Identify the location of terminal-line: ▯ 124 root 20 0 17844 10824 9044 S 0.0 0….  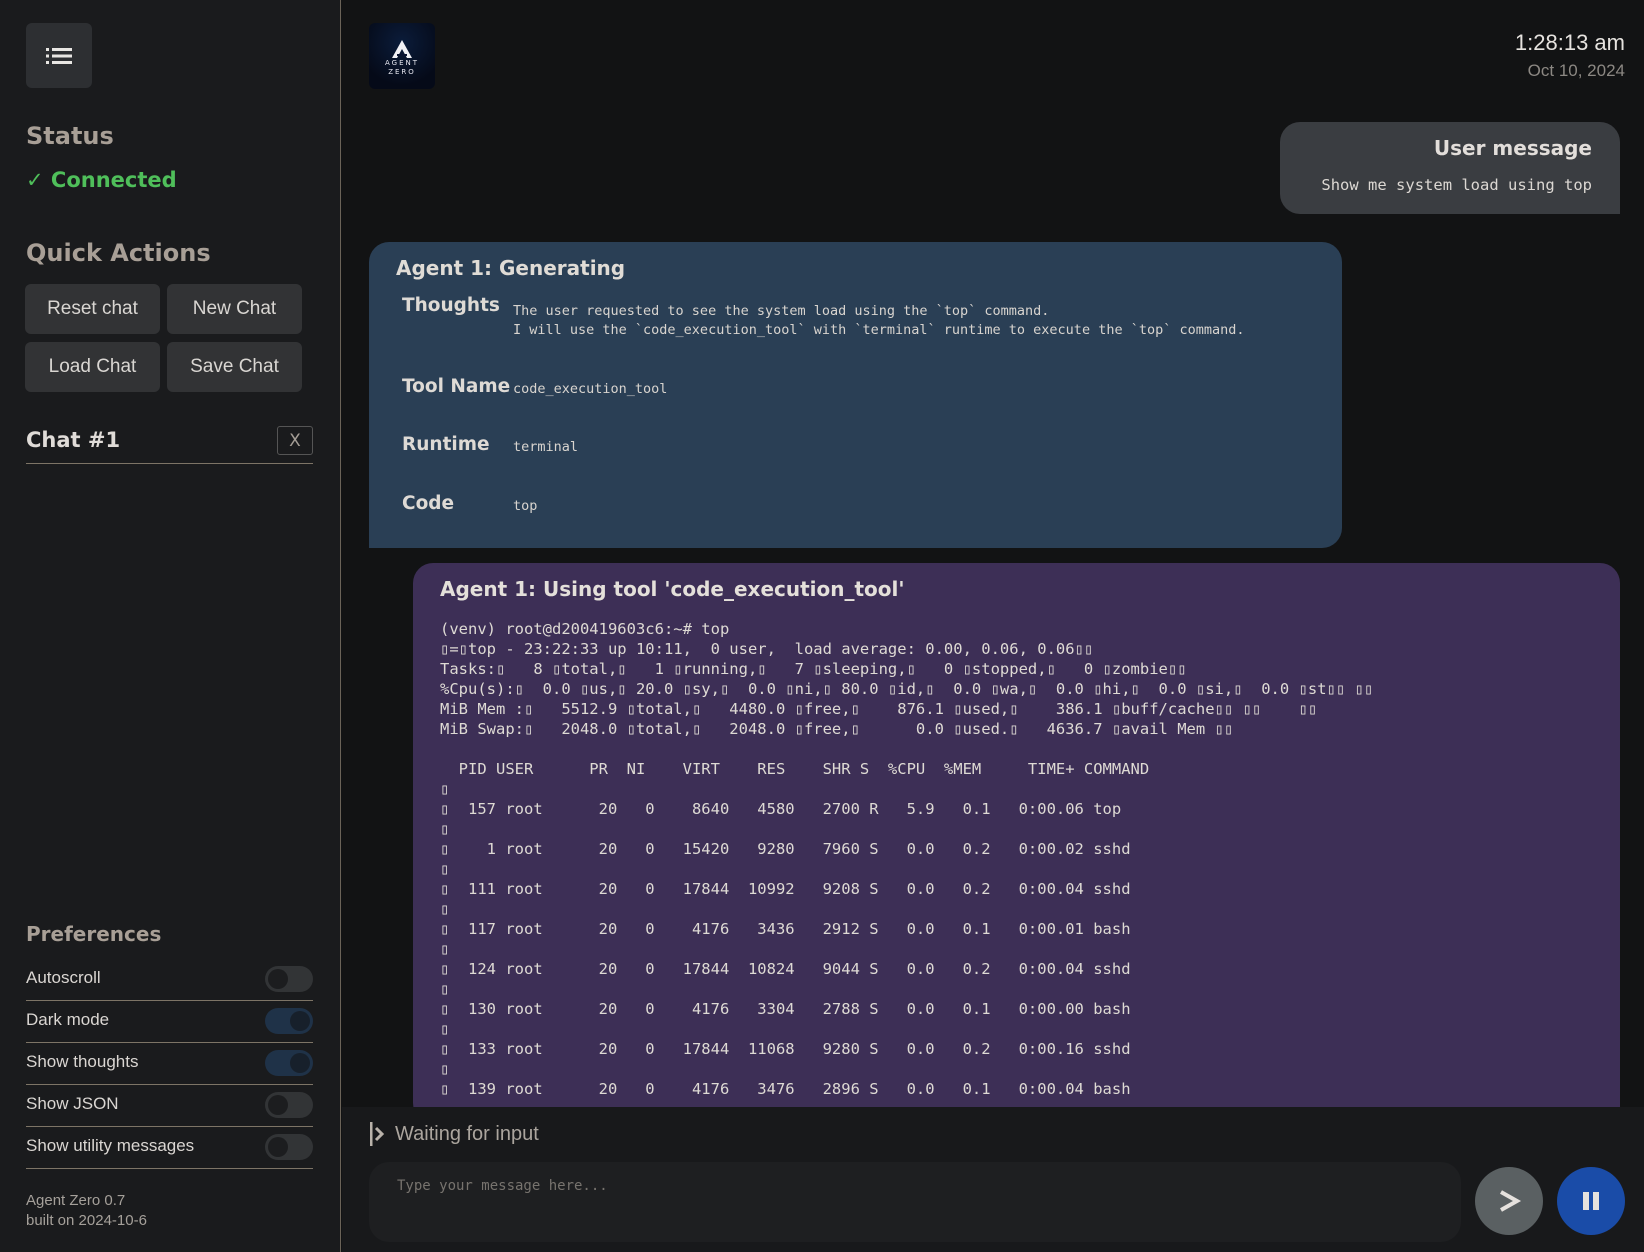
(785, 969).